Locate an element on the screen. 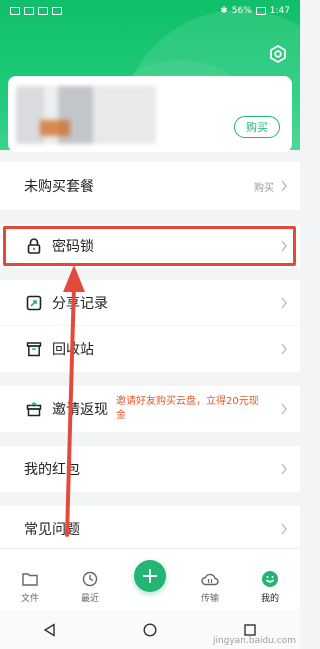 Image resolution: width=320 pixels, height=649 pixels. battery-icon is located at coordinates (260, 11).